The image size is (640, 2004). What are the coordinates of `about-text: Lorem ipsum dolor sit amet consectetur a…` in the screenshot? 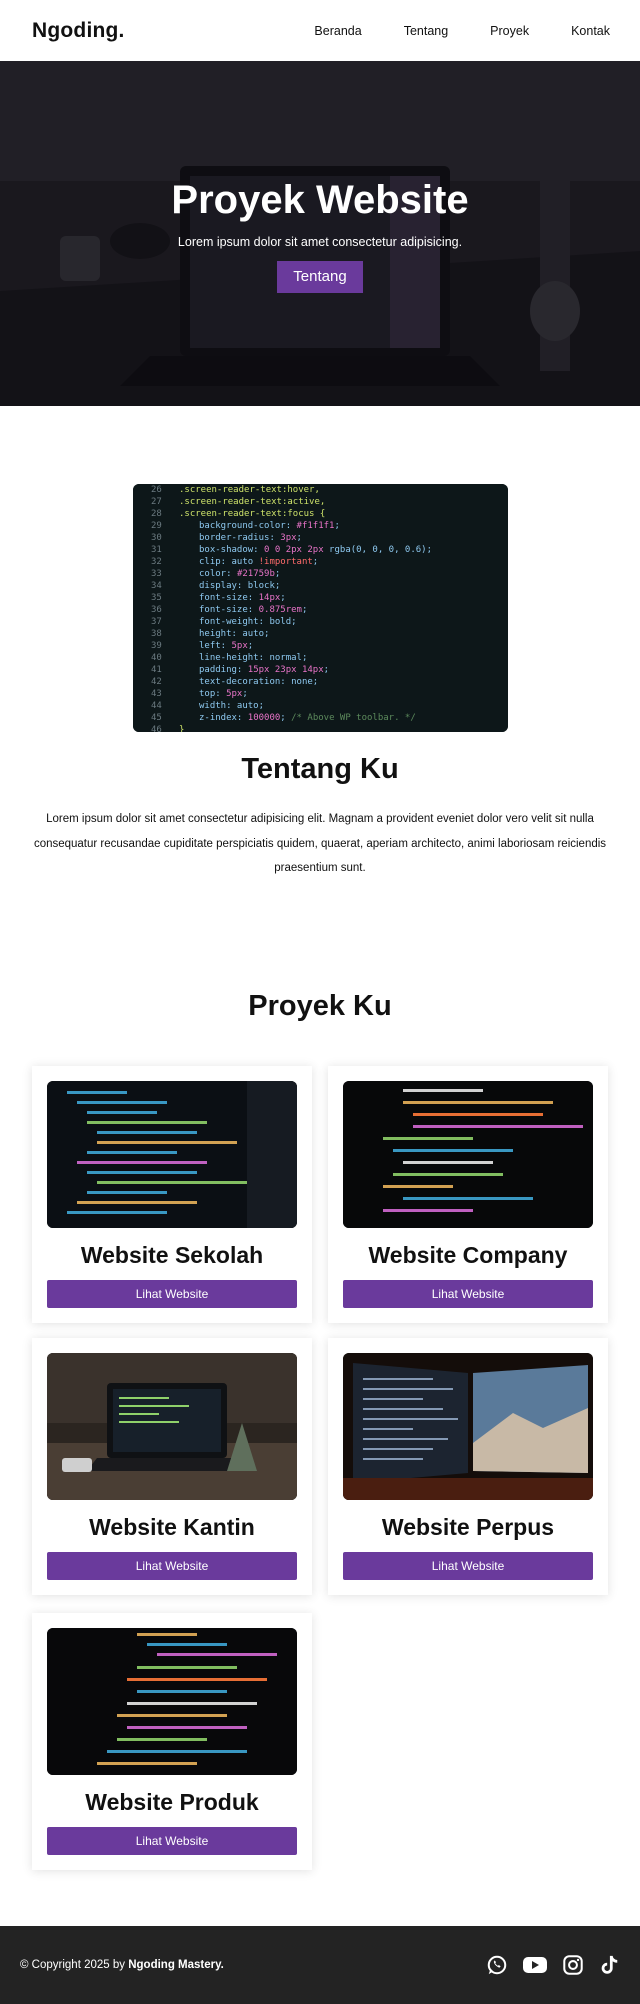 It's located at (320, 843).